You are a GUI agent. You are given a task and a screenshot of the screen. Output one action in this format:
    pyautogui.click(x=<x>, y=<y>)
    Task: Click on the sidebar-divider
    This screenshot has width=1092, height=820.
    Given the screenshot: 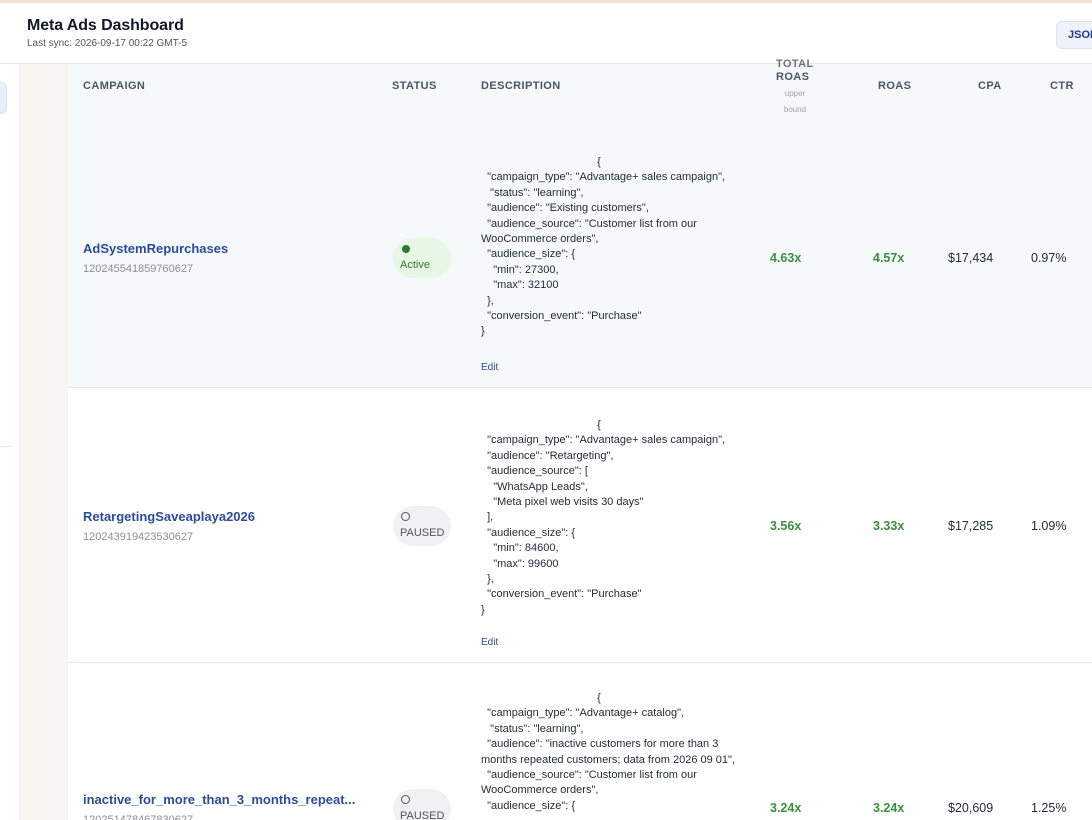 What is the action you would take?
    pyautogui.click(x=6, y=446)
    